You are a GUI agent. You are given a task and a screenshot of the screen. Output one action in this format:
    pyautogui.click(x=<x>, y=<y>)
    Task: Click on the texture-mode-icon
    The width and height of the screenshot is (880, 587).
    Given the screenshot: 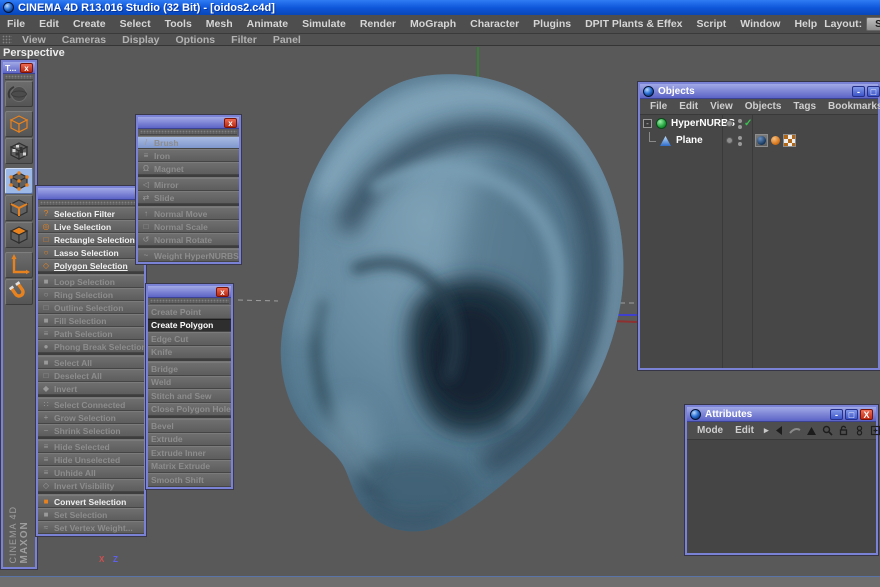 What is the action you would take?
    pyautogui.click(x=19, y=151)
    